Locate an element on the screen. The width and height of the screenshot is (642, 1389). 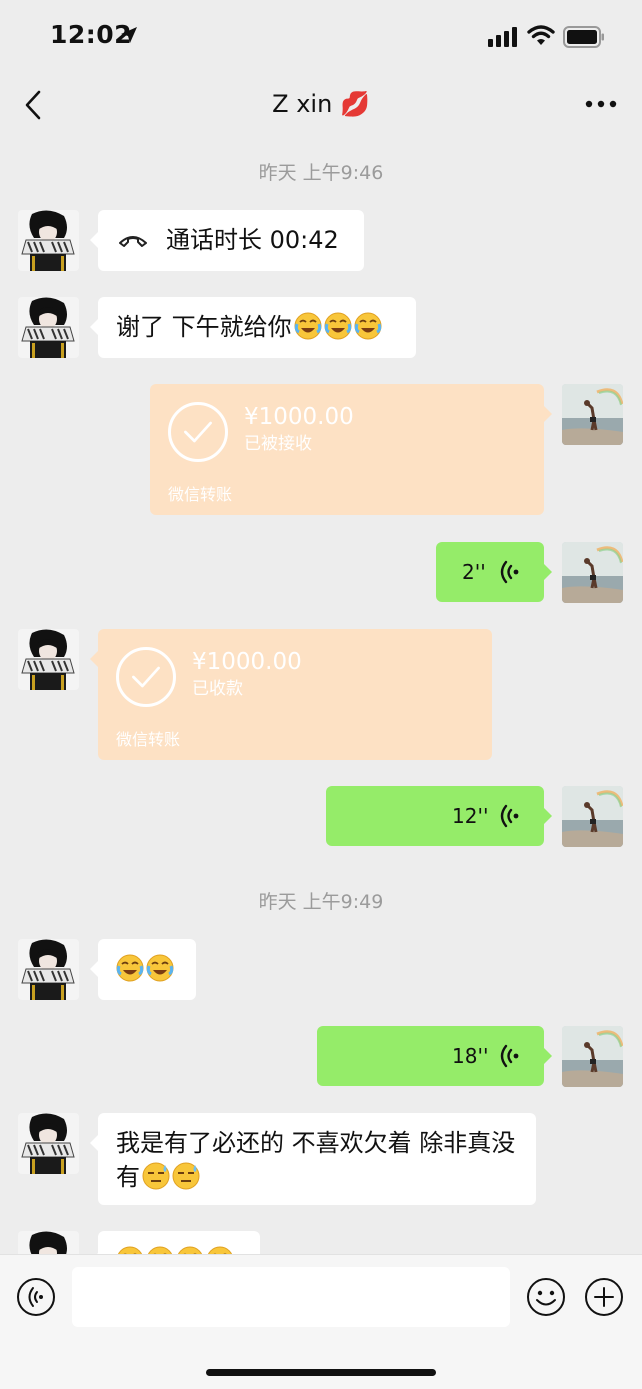
transfer-status: 已被接收 is located at coordinates (278, 444).